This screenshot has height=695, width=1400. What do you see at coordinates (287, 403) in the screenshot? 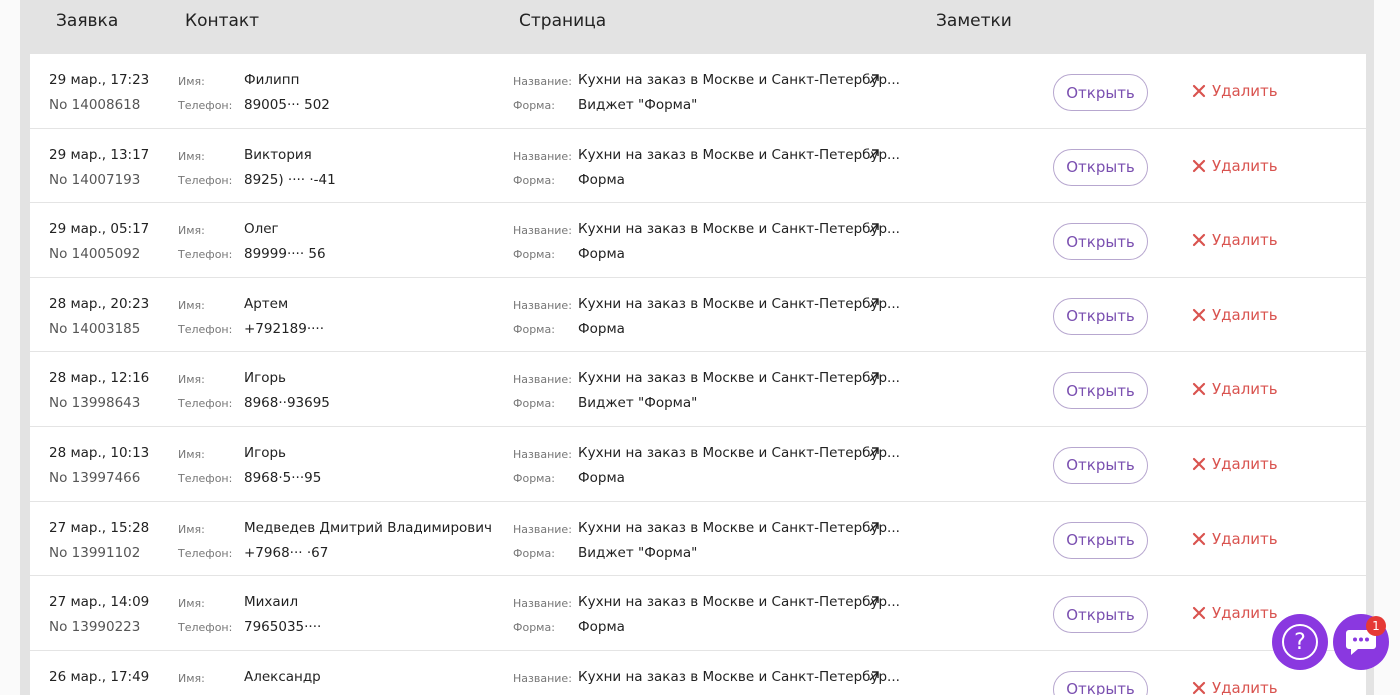
I see `contact-phone: 8968··93695` at bounding box center [287, 403].